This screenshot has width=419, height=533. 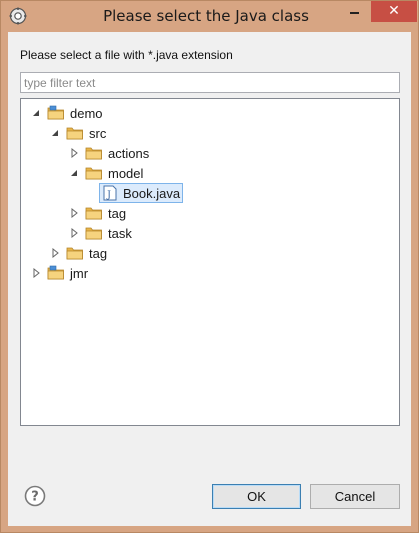 What do you see at coordinates (86, 113) in the screenshot?
I see `tree-node-label: demo` at bounding box center [86, 113].